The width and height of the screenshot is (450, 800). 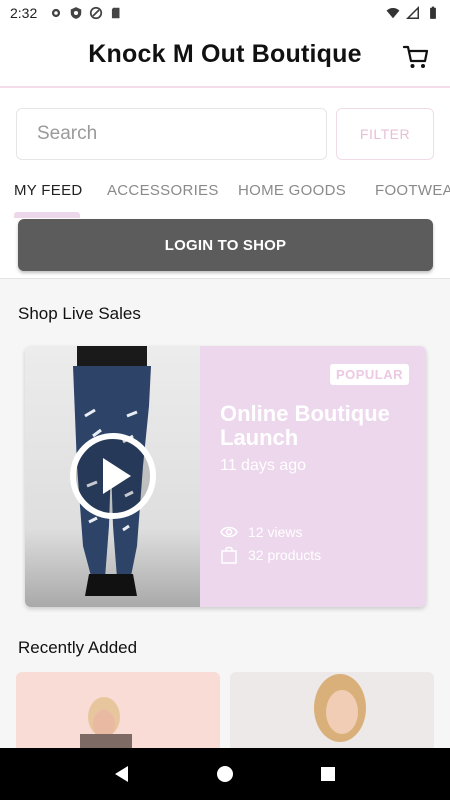 What do you see at coordinates (225, 198) in the screenshot?
I see `category-tabs: MY FEED ACCESSORIES HOME GOODS FOOTWEA` at bounding box center [225, 198].